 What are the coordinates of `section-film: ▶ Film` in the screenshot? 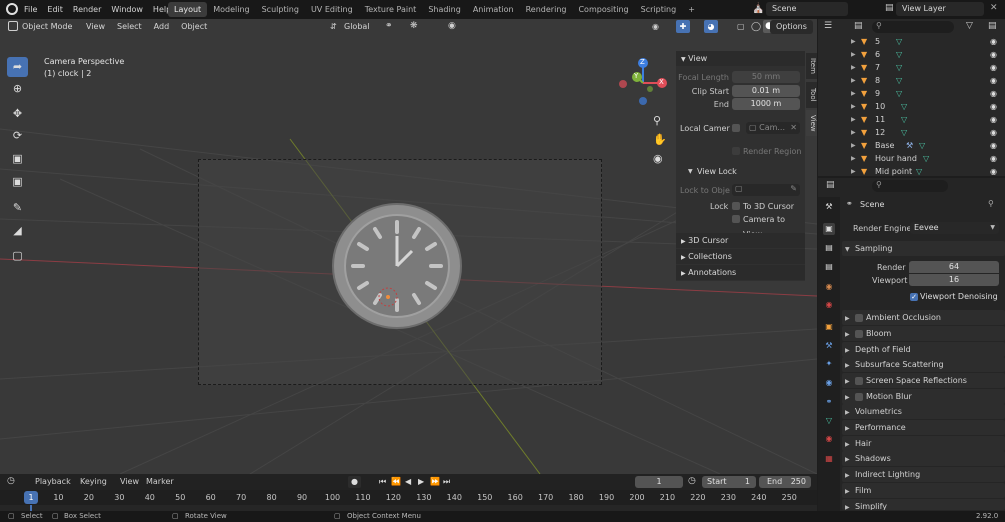 It's located at (923, 490).